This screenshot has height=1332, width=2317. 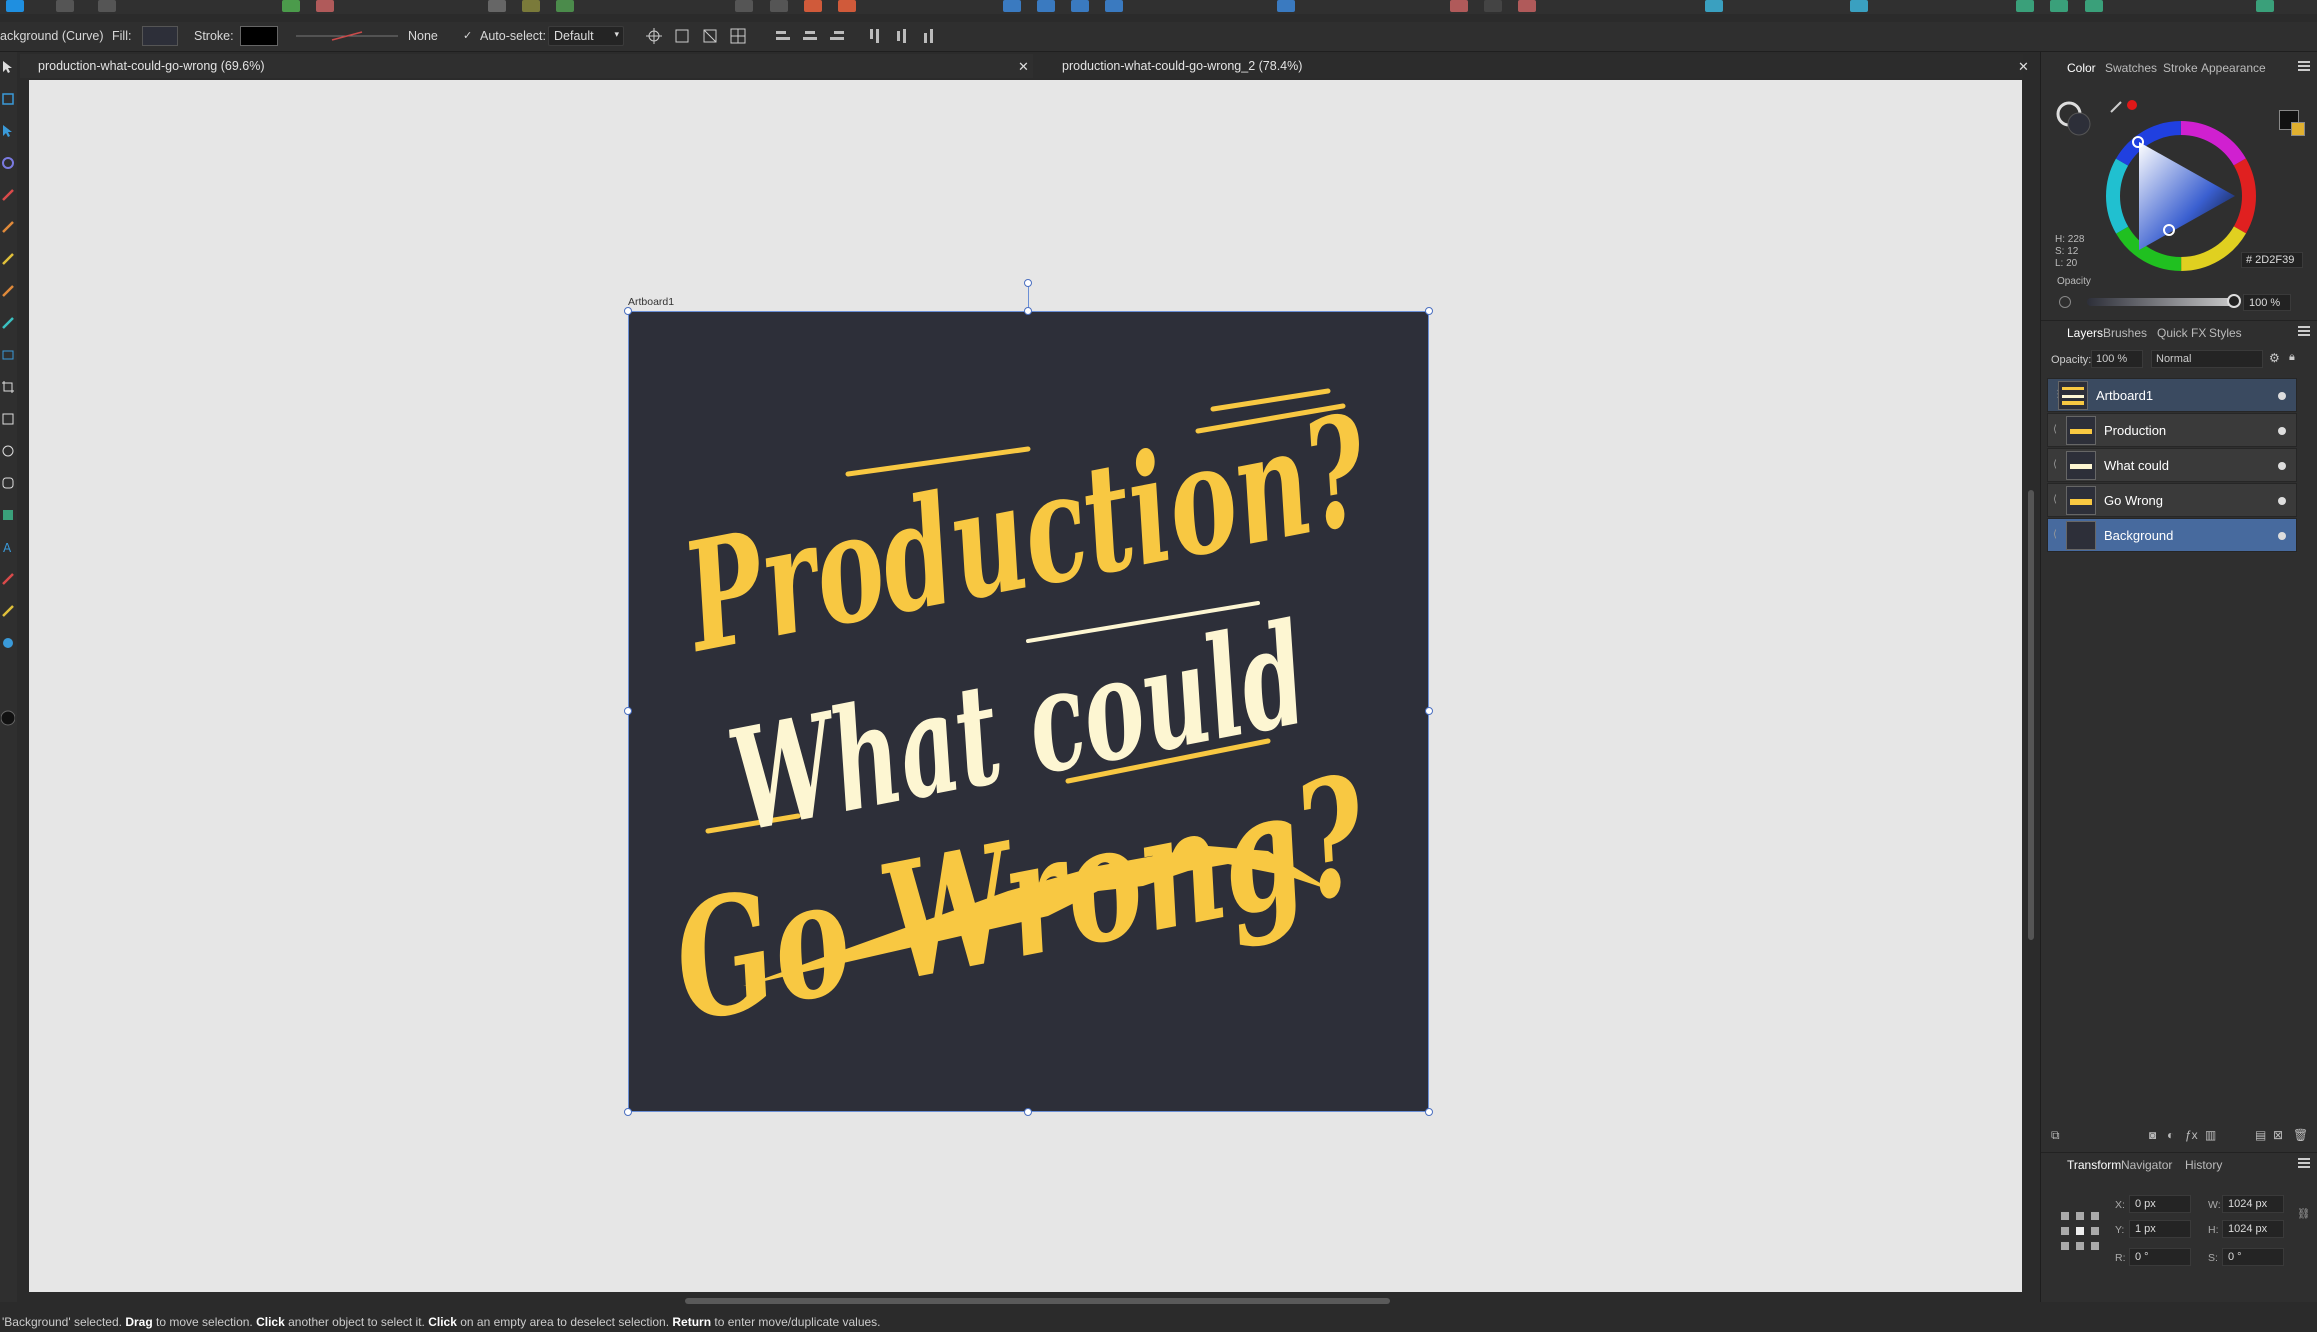 I want to click on artboard-tool-icon, so click(x=8, y=99).